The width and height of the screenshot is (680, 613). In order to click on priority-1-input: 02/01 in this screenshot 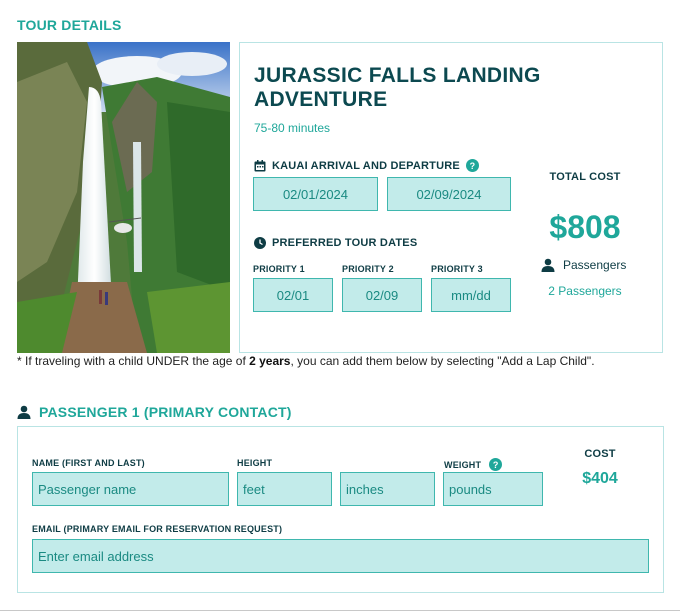, I will do `click(293, 295)`.